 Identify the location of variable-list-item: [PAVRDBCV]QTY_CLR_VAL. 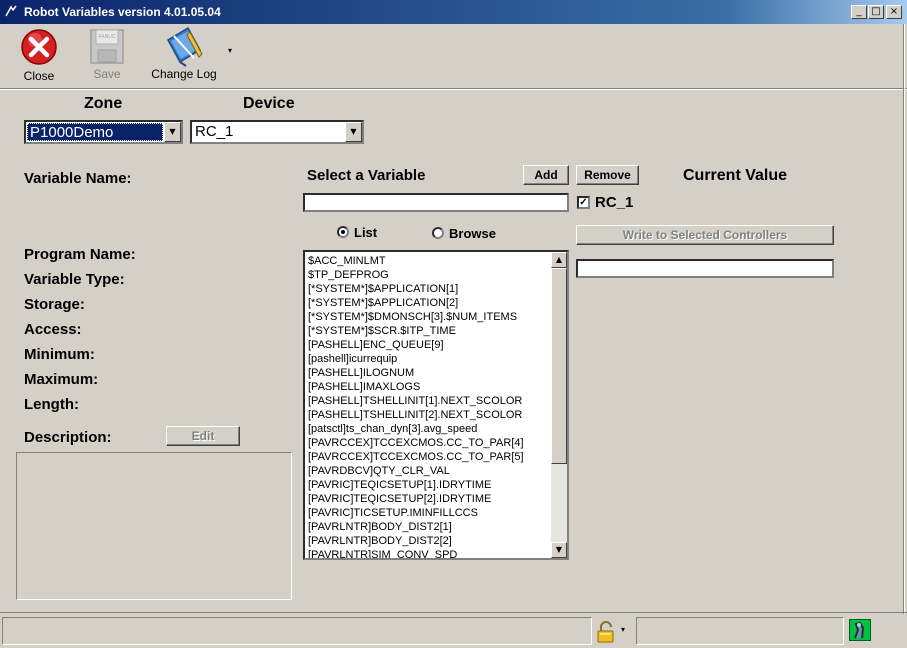
(437, 471).